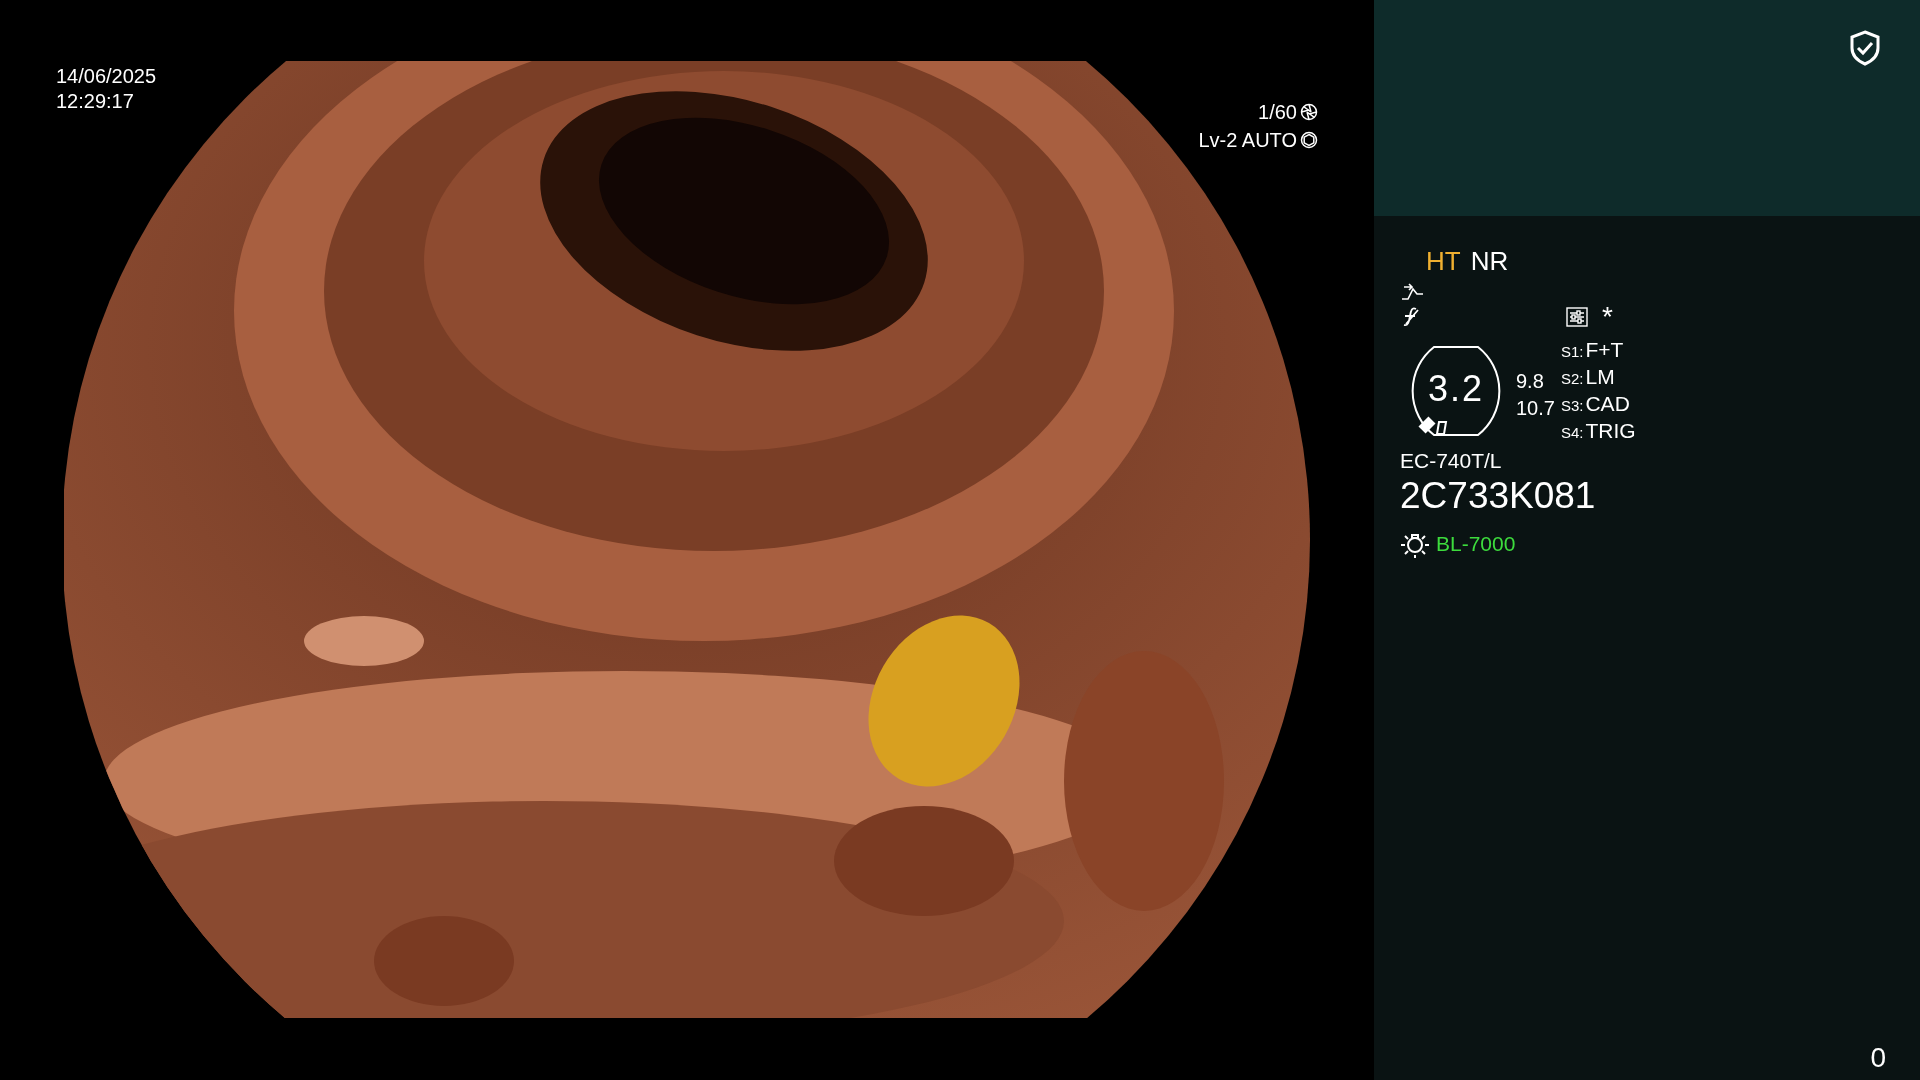 The height and width of the screenshot is (1080, 1920). Describe the element at coordinates (1610, 430) in the screenshot. I see `switch-function: TRIG` at that location.